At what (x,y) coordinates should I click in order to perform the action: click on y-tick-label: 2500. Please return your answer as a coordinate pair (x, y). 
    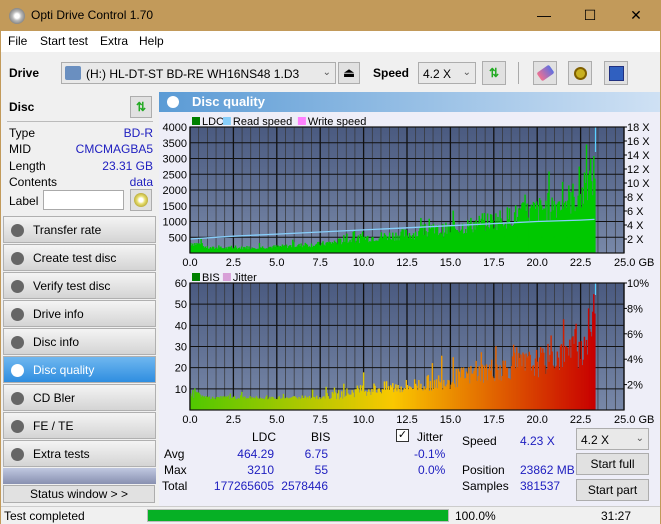
    Looking at the image, I should click on (175, 175).